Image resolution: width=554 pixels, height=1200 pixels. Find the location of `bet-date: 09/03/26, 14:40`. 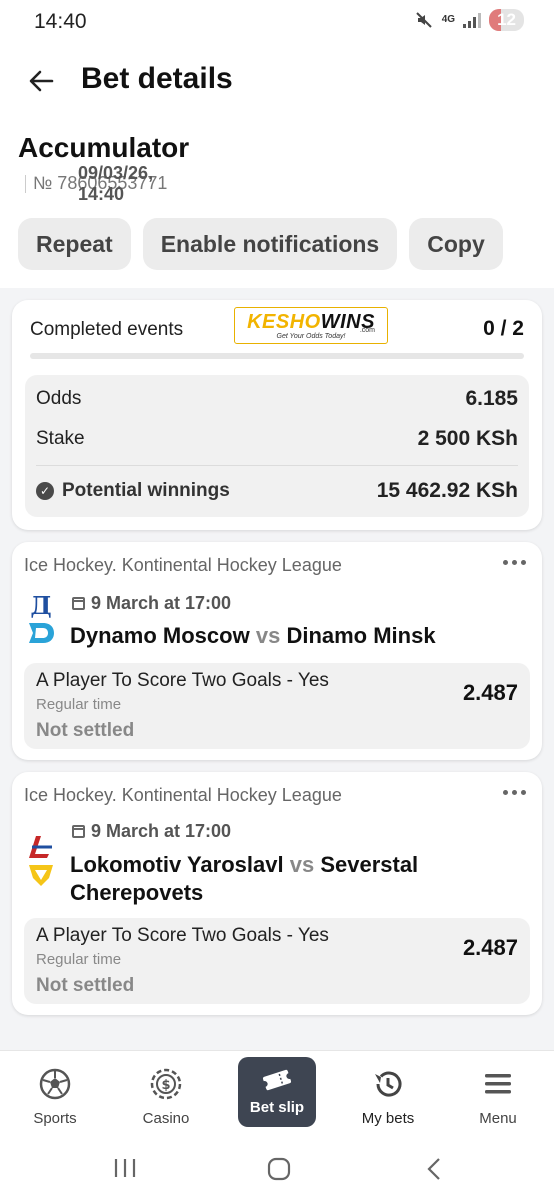

bet-date: 09/03/26, 14:40 is located at coordinates (116, 183).